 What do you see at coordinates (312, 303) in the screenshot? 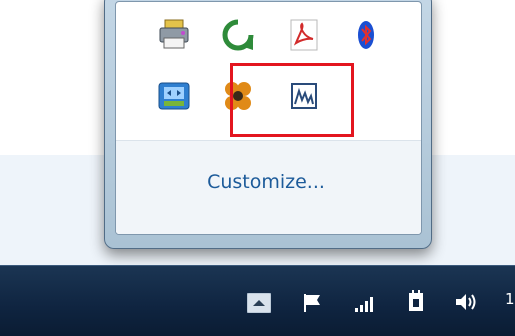
I see `action-center-flag-icon` at bounding box center [312, 303].